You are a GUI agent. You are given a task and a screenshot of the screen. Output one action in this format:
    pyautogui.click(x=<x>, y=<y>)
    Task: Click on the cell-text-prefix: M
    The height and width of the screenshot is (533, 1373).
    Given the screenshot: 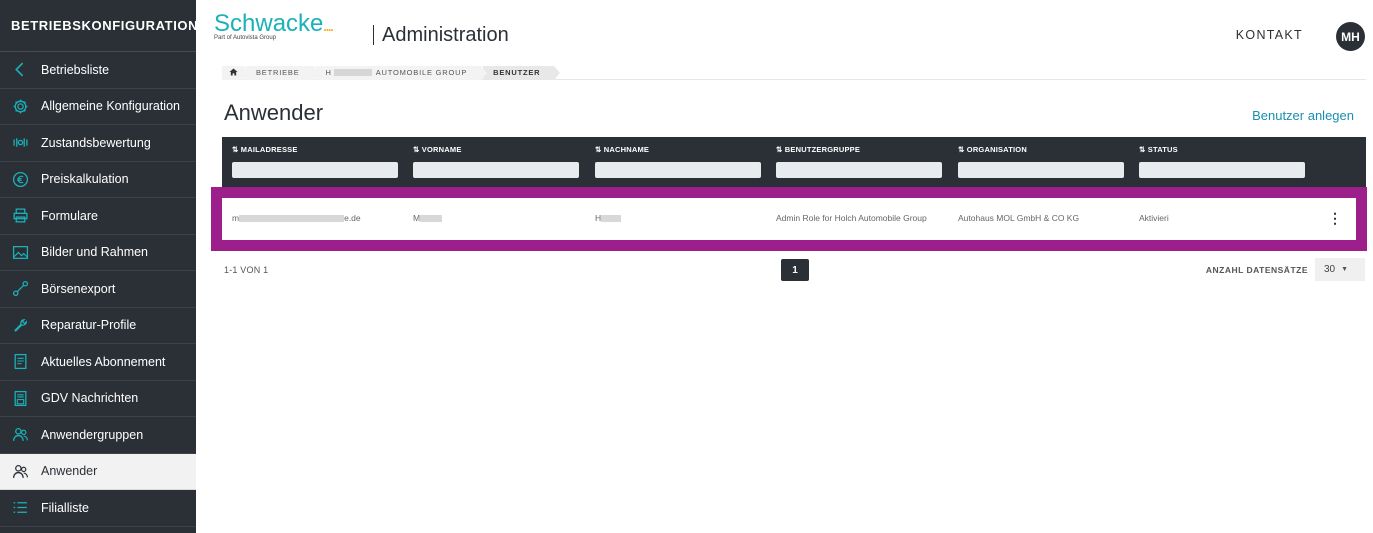 What is the action you would take?
    pyautogui.click(x=417, y=218)
    